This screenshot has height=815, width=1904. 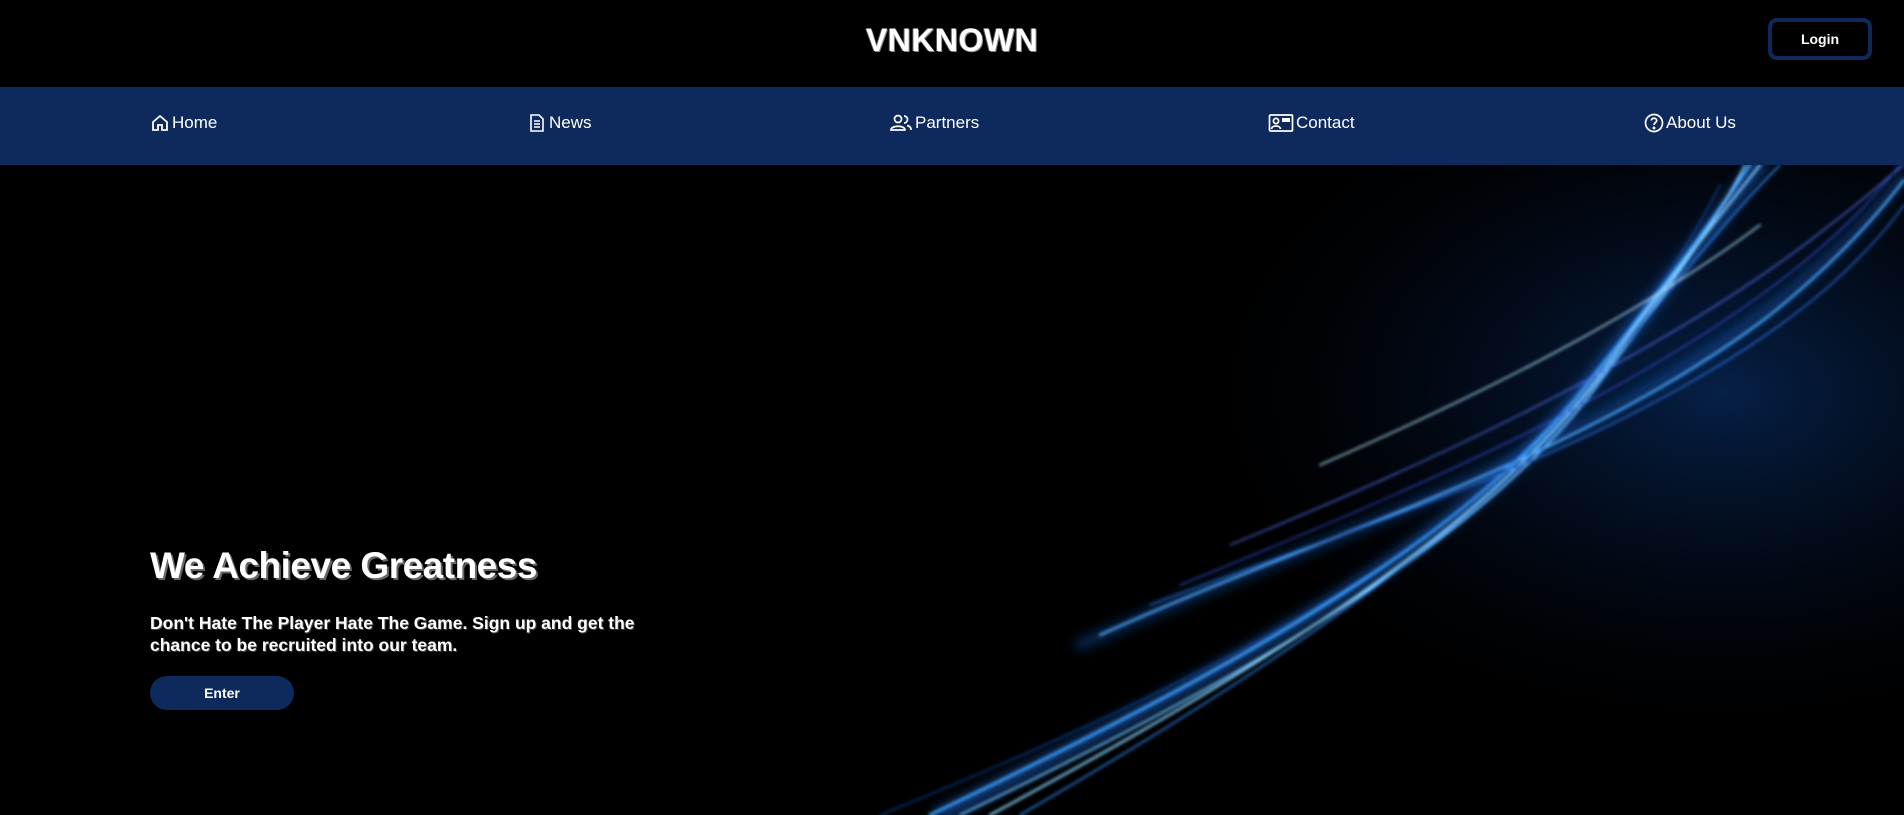 What do you see at coordinates (537, 123) in the screenshot?
I see `document-icon` at bounding box center [537, 123].